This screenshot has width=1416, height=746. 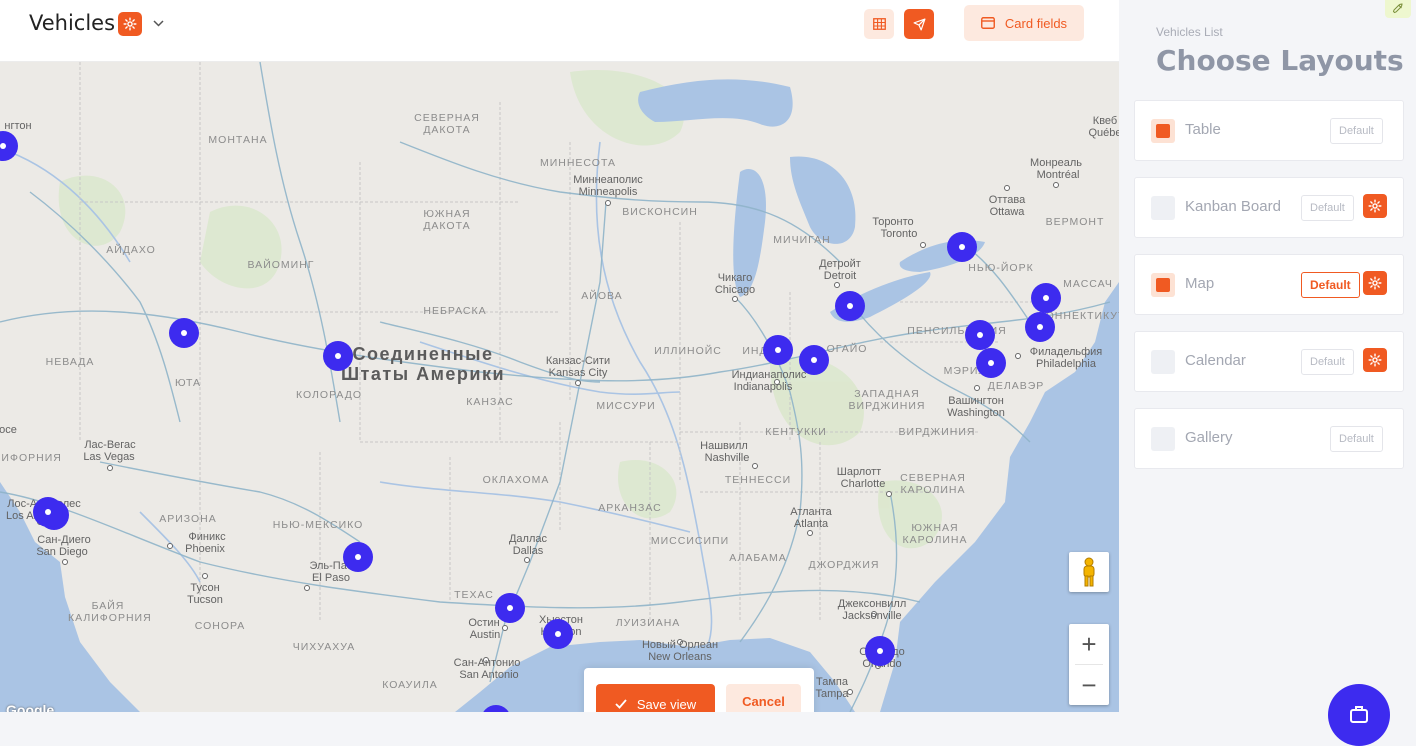 I want to click on card-icon, so click(x=987, y=23).